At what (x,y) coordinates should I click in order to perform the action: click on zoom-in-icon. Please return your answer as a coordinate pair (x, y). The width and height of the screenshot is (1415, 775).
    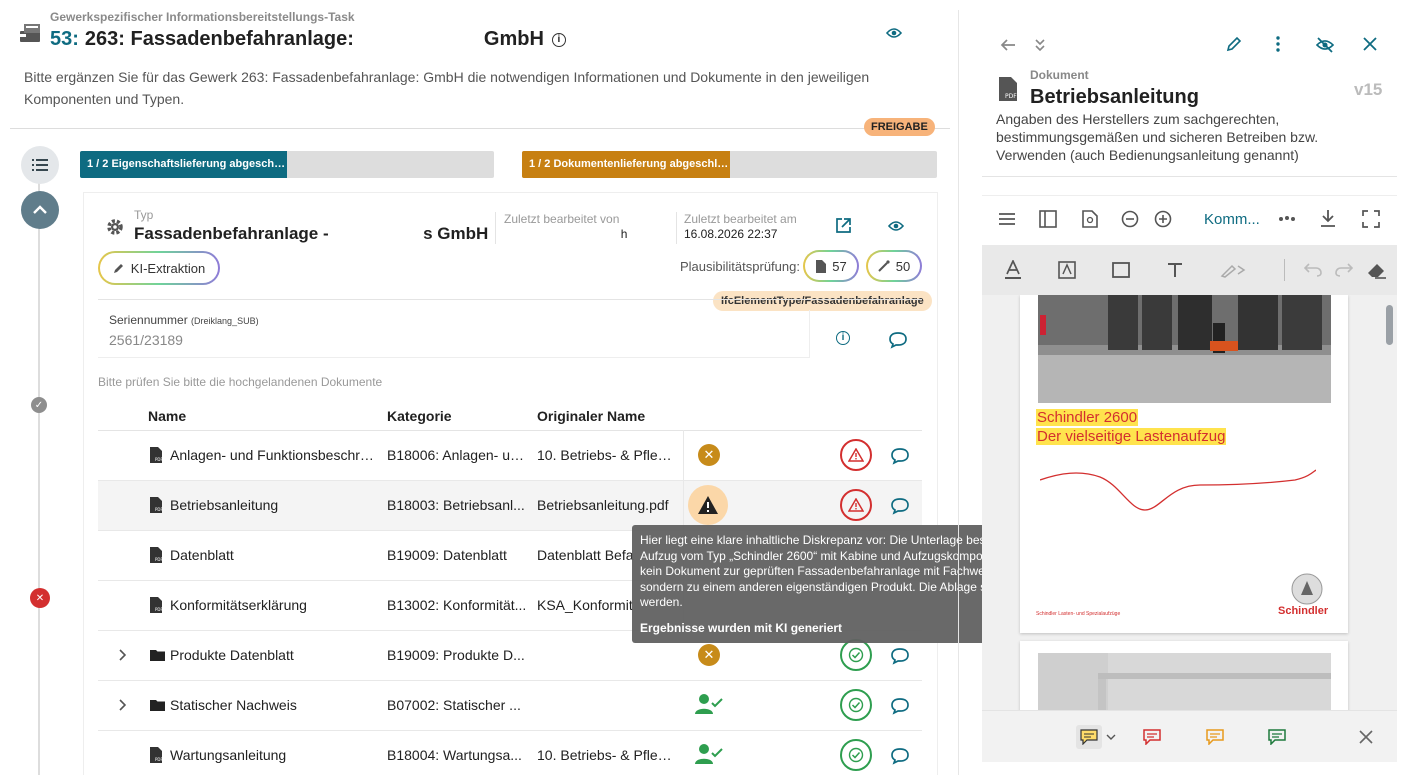
    Looking at the image, I should click on (1163, 219).